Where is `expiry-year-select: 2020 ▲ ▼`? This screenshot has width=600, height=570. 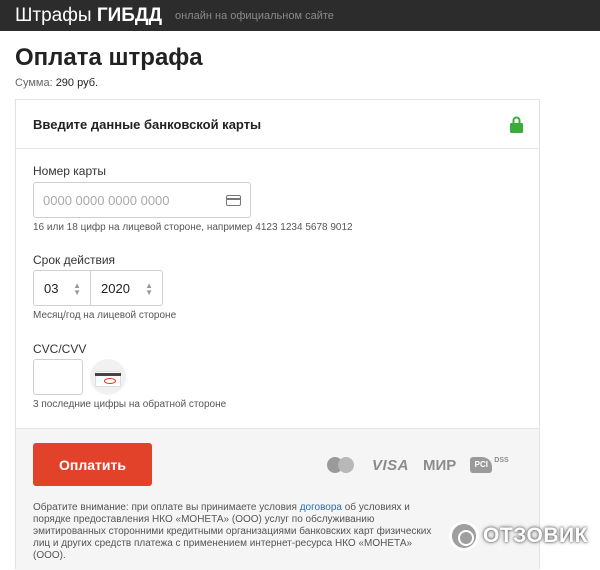
expiry-year-select: 2020 ▲ ▼ is located at coordinates (126, 288).